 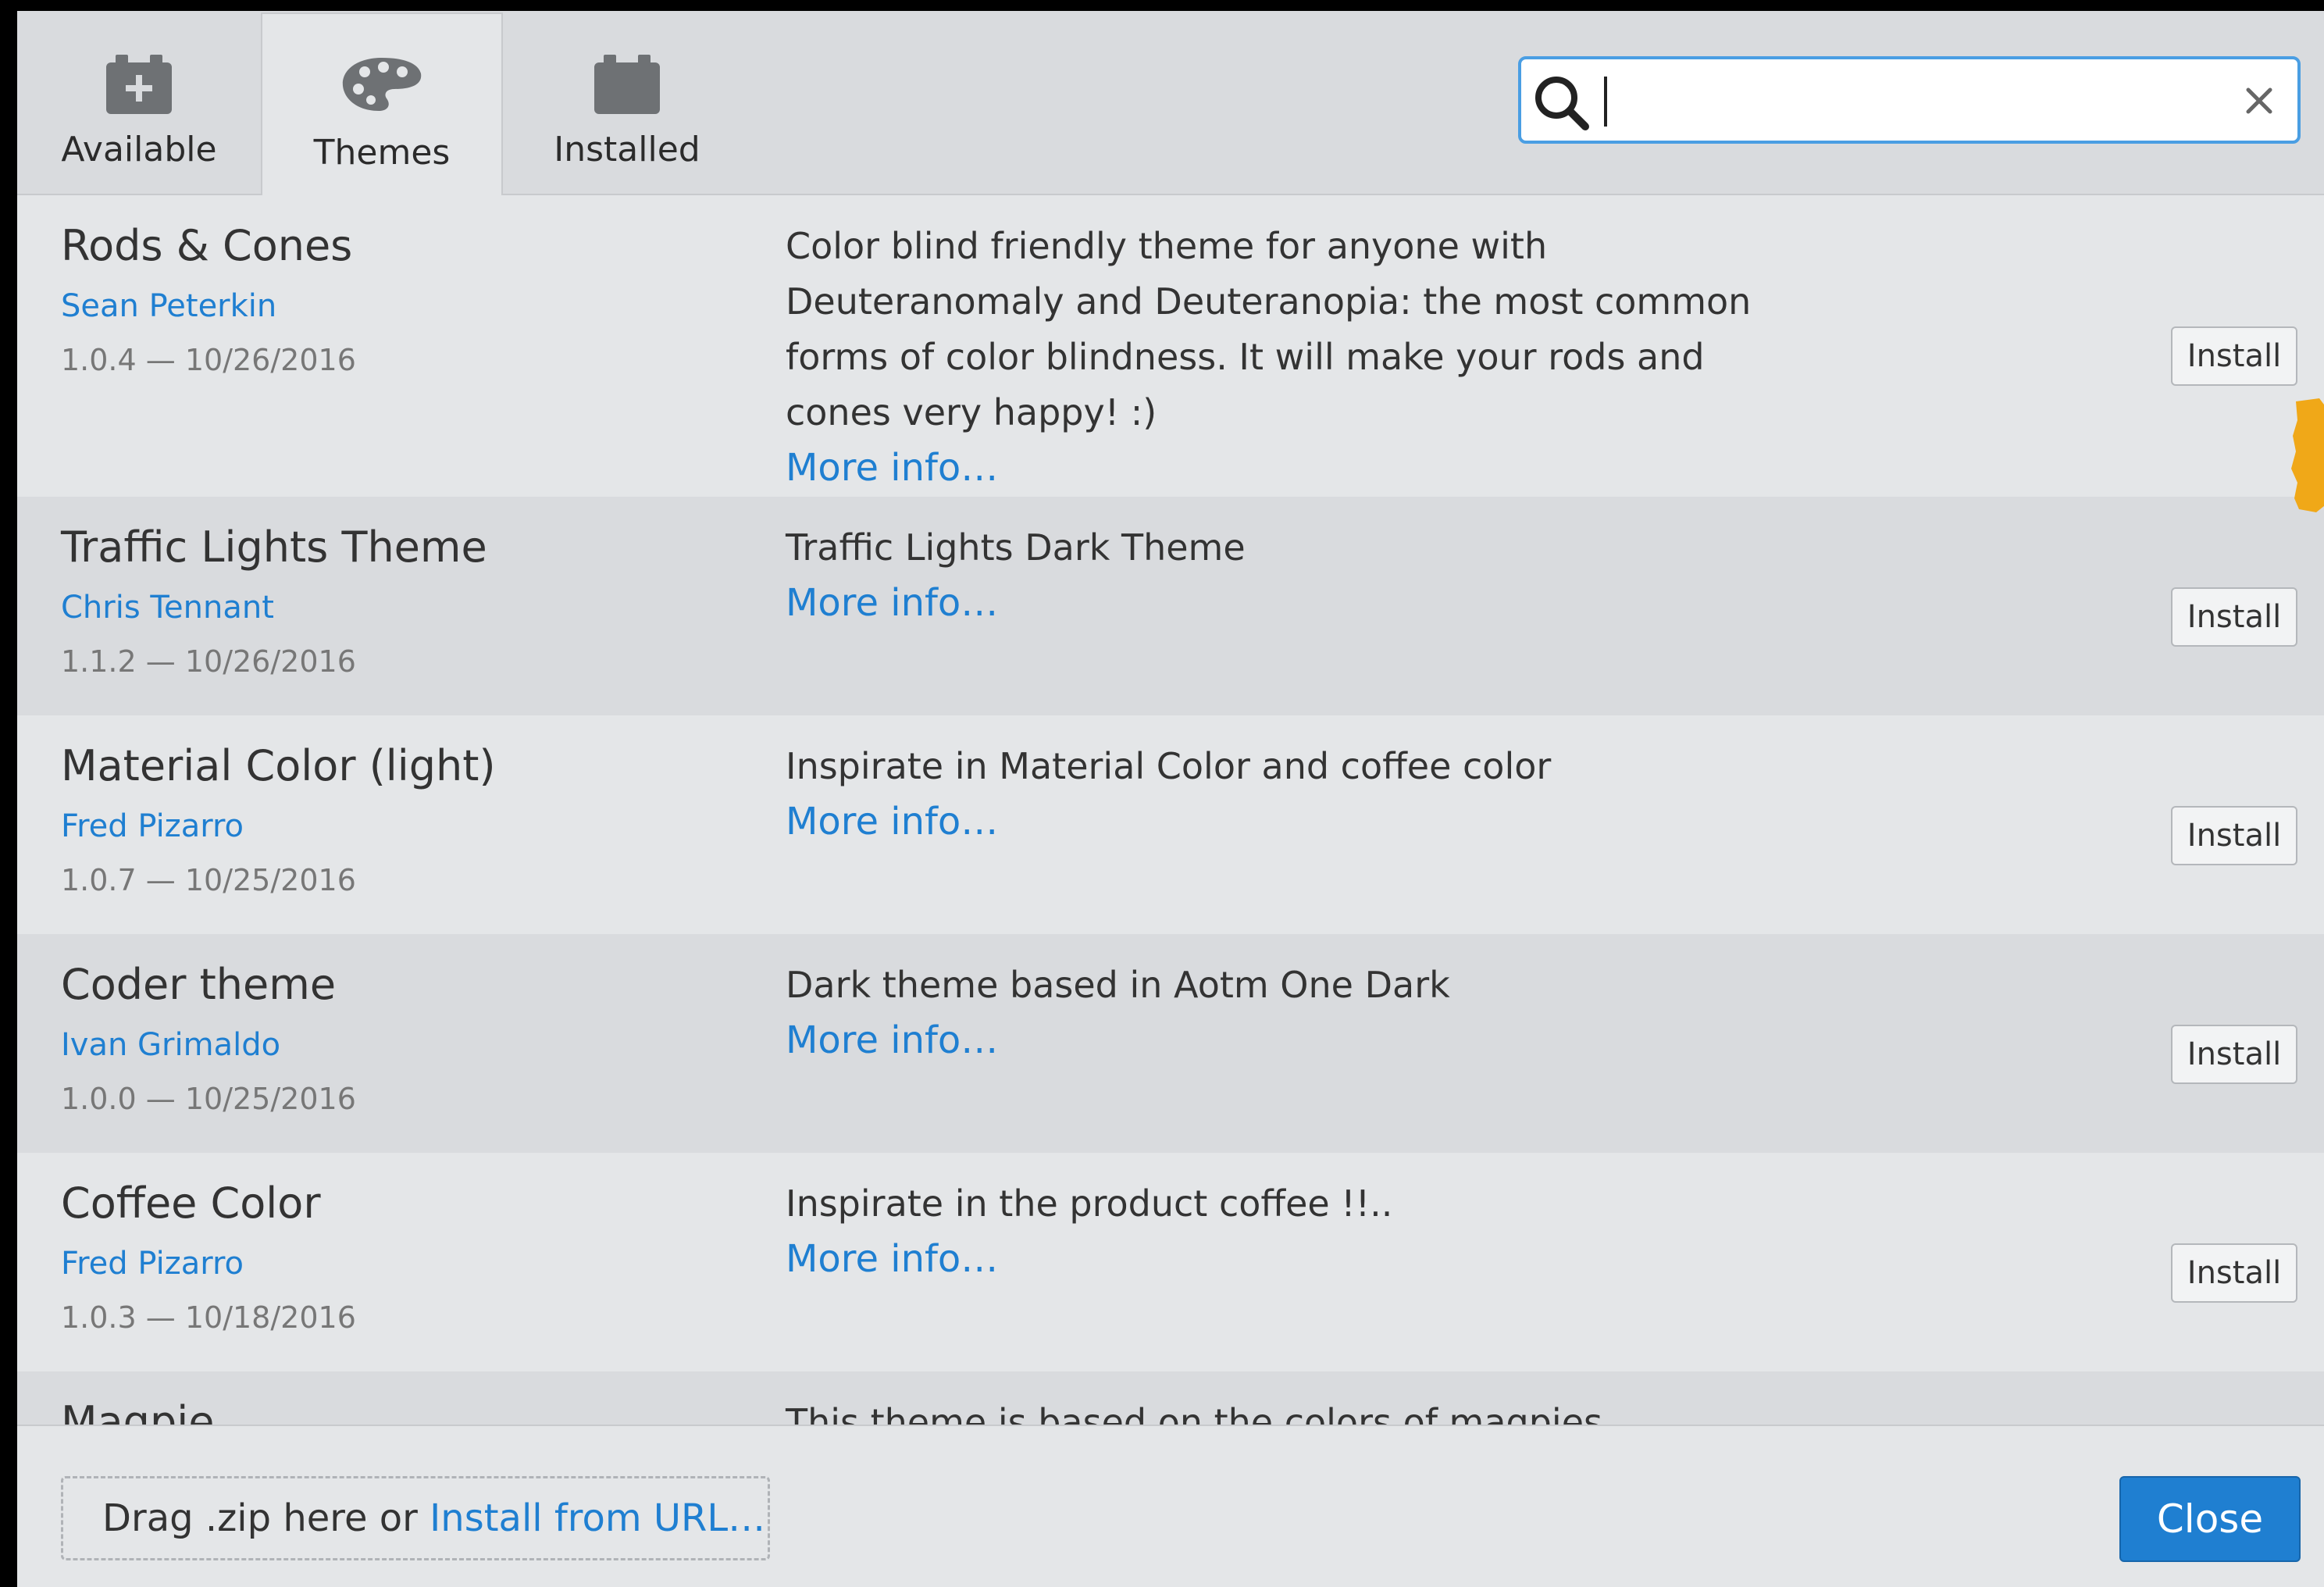 What do you see at coordinates (274, 547) in the screenshot?
I see `extension-title: Traffic Lights Theme` at bounding box center [274, 547].